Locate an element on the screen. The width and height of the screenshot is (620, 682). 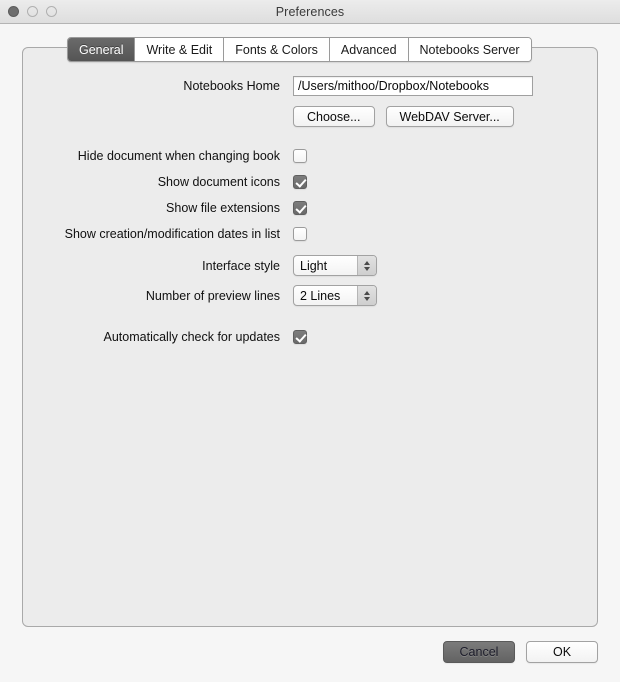
cancel-button: Cancel is located at coordinates (479, 652).